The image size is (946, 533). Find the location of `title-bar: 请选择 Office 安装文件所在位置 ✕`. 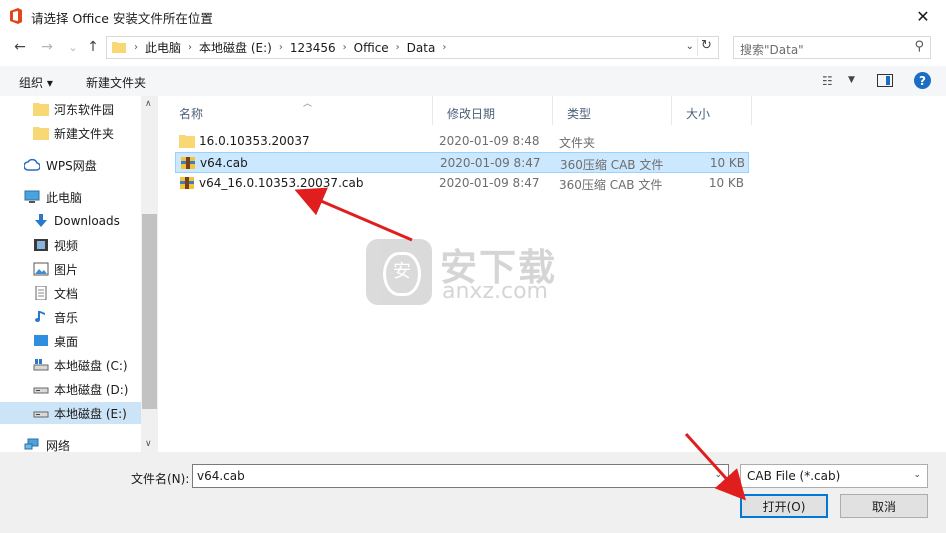

title-bar: 请选择 Office 安装文件所在位置 ✕ is located at coordinates (473, 16).